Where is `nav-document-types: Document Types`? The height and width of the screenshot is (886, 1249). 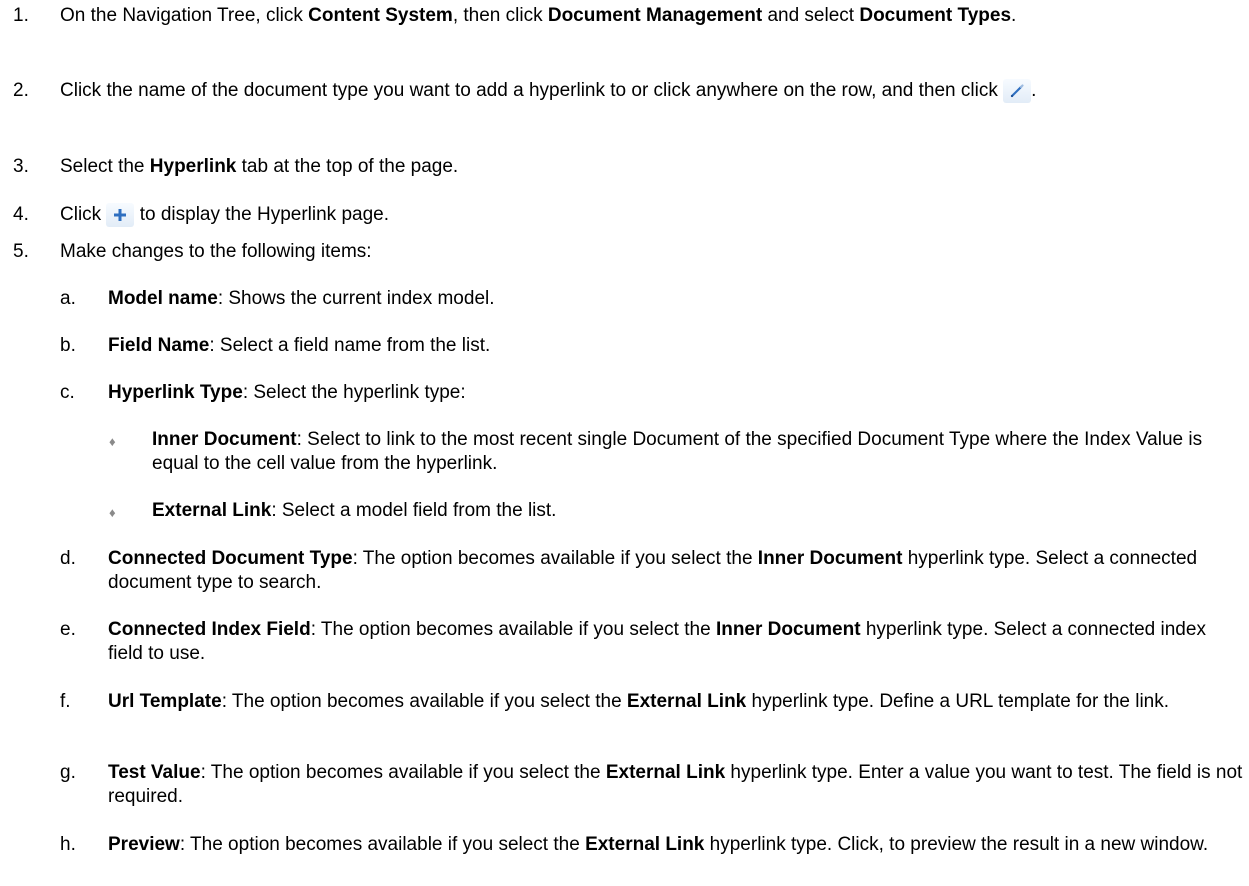 nav-document-types: Document Types is located at coordinates (935, 15).